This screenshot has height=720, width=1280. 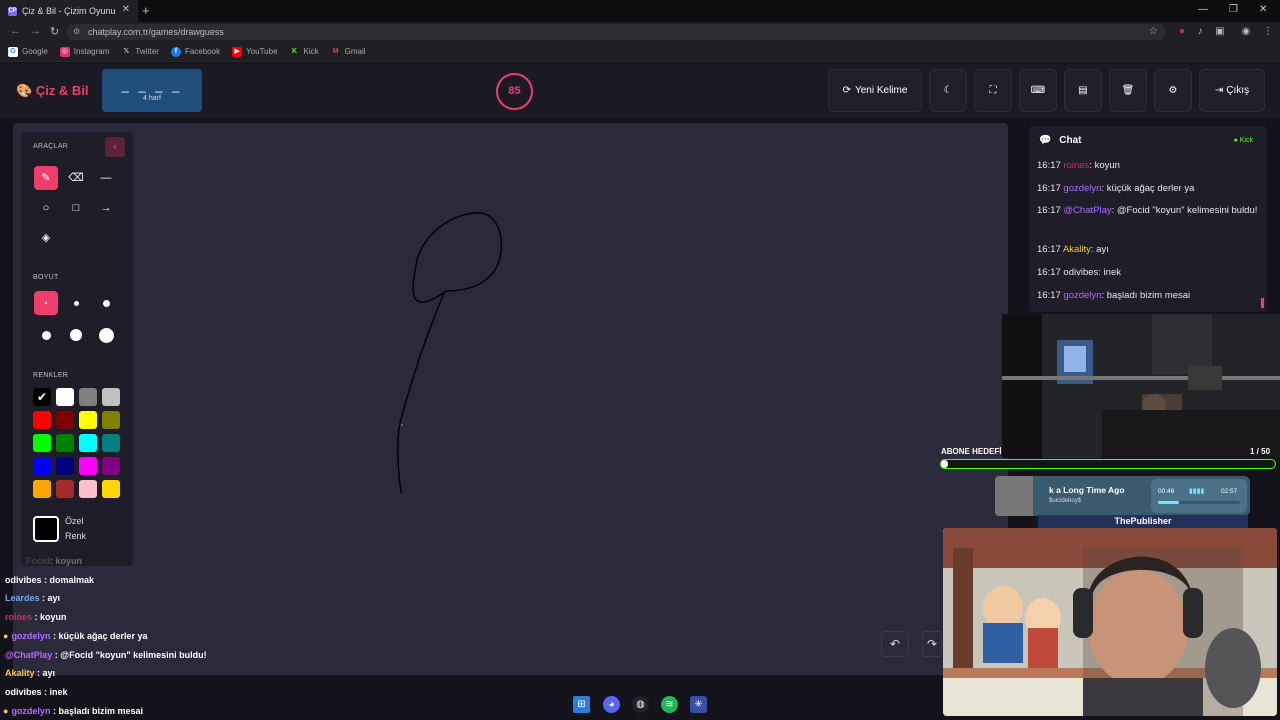 What do you see at coordinates (948, 90) in the screenshot?
I see `dark-mode-button: ☾` at bounding box center [948, 90].